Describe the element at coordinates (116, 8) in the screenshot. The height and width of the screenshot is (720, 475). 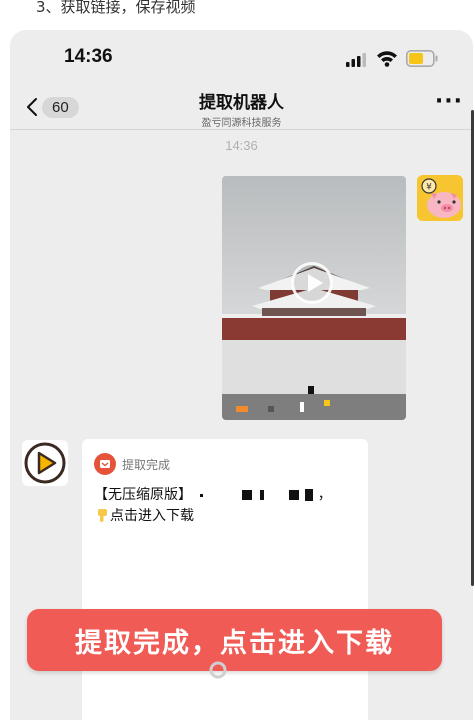
I see `step-caption: 3、获取链接，保存视频` at that location.